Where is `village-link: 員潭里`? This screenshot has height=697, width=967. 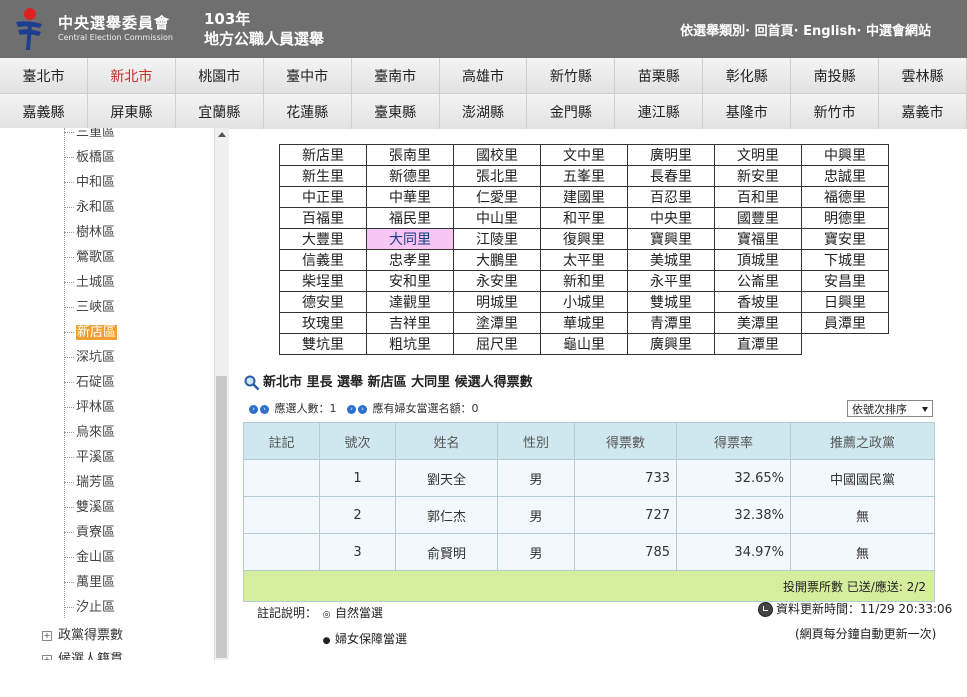 village-link: 員潭里 is located at coordinates (845, 323).